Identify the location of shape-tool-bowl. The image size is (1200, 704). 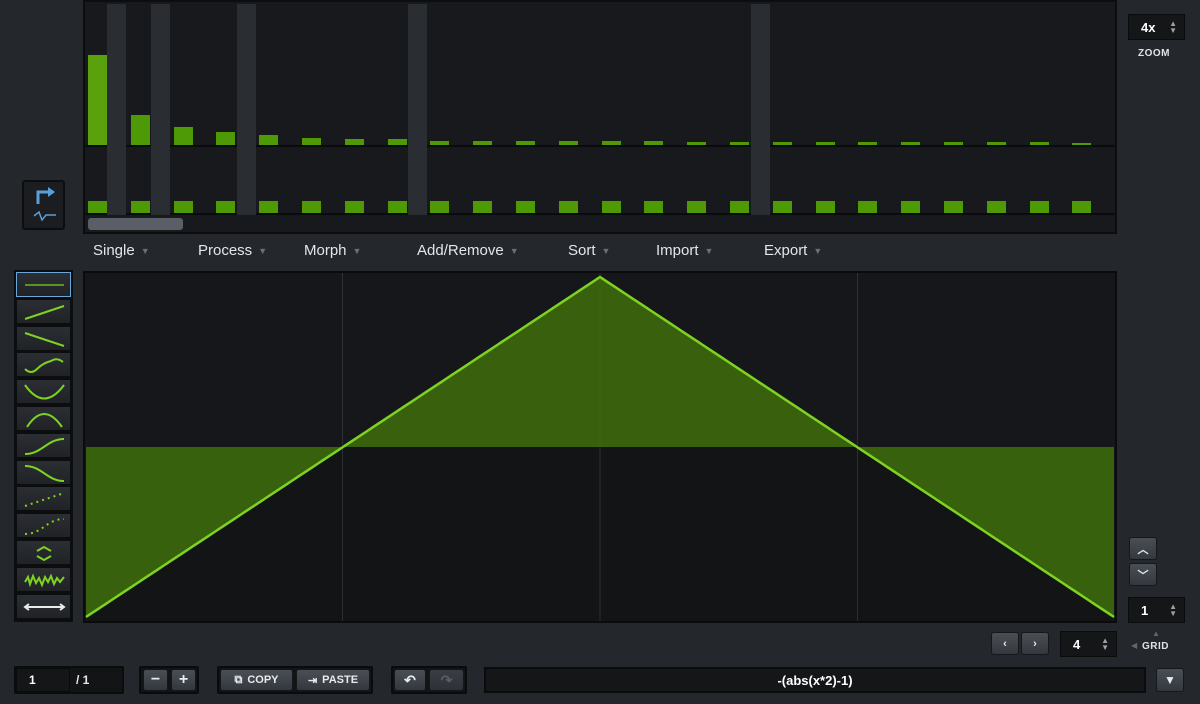
(43, 392).